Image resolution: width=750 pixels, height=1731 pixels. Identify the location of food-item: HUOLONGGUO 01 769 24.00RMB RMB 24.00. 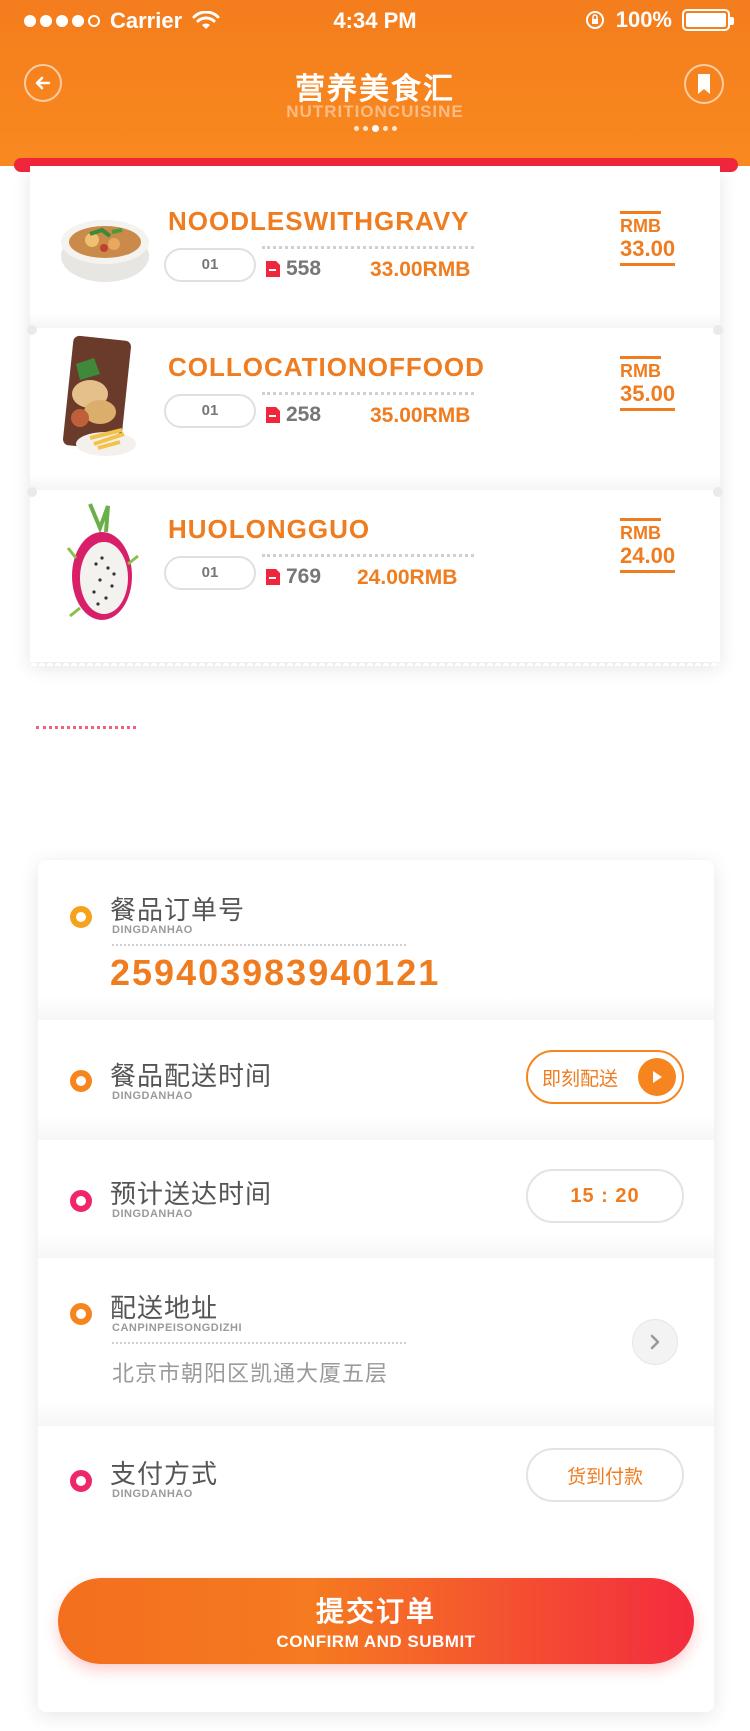
(375, 571).